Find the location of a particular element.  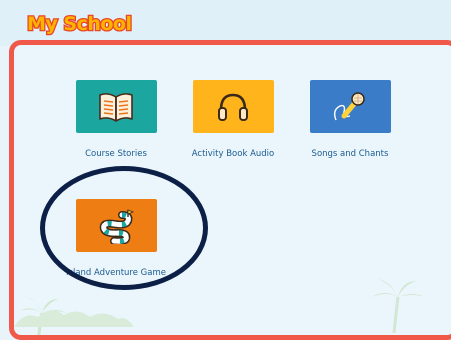

tile-activity-book-audio-box is located at coordinates (233, 106).